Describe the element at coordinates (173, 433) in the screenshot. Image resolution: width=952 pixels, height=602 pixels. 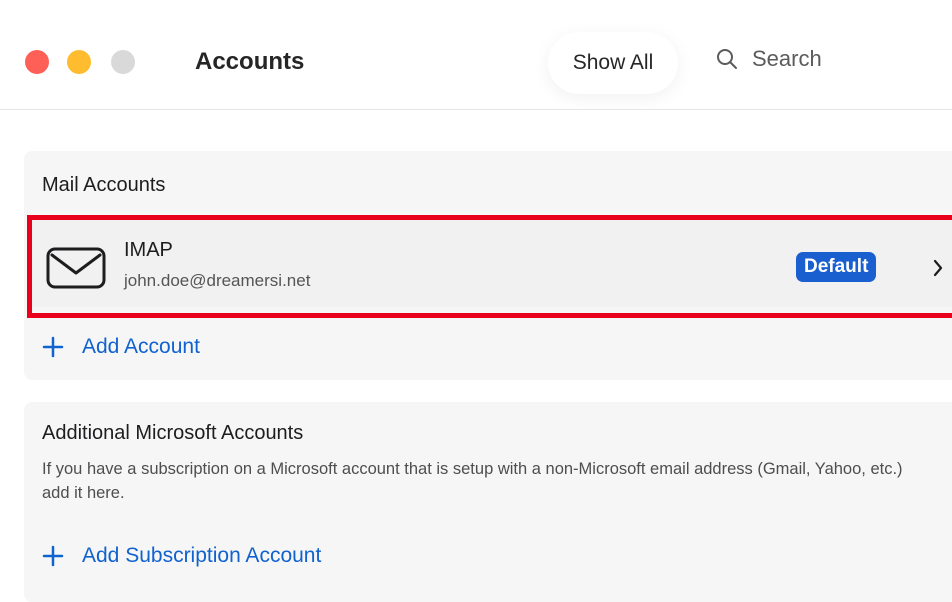
I see `microsoft-accounts-title: Additional Microsoft Accounts` at that location.